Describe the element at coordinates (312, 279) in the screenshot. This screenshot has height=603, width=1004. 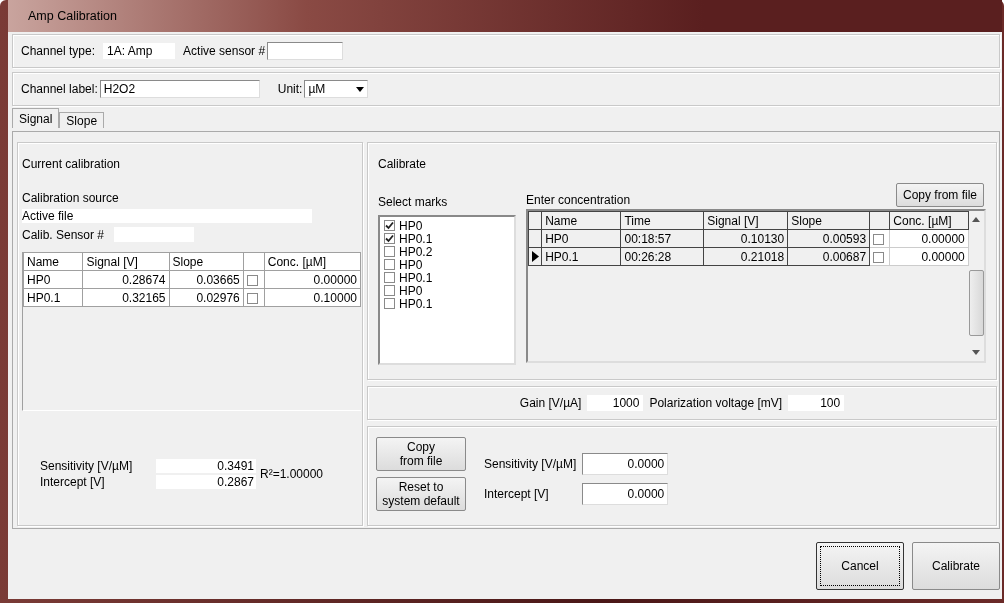
I see `table-cell: 0.00000` at that location.